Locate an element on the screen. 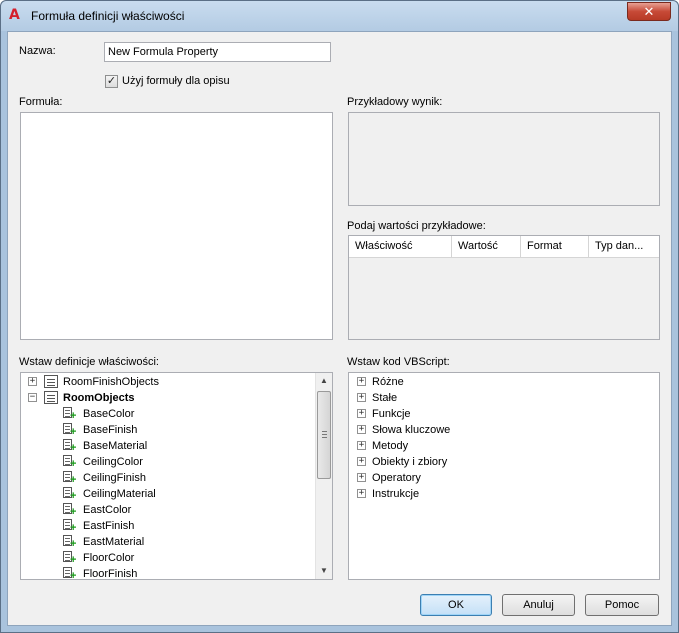 Image resolution: width=679 pixels, height=633 pixels. sample-values-label: Podaj wartości przykładowe: is located at coordinates (416, 226).